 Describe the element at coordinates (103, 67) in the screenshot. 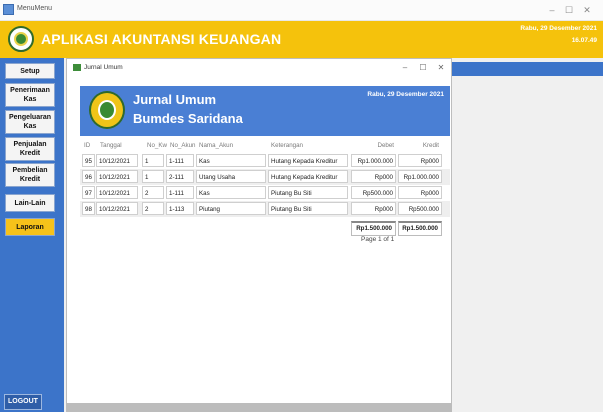

I see `child-window-title: Jurnal Umum` at that location.